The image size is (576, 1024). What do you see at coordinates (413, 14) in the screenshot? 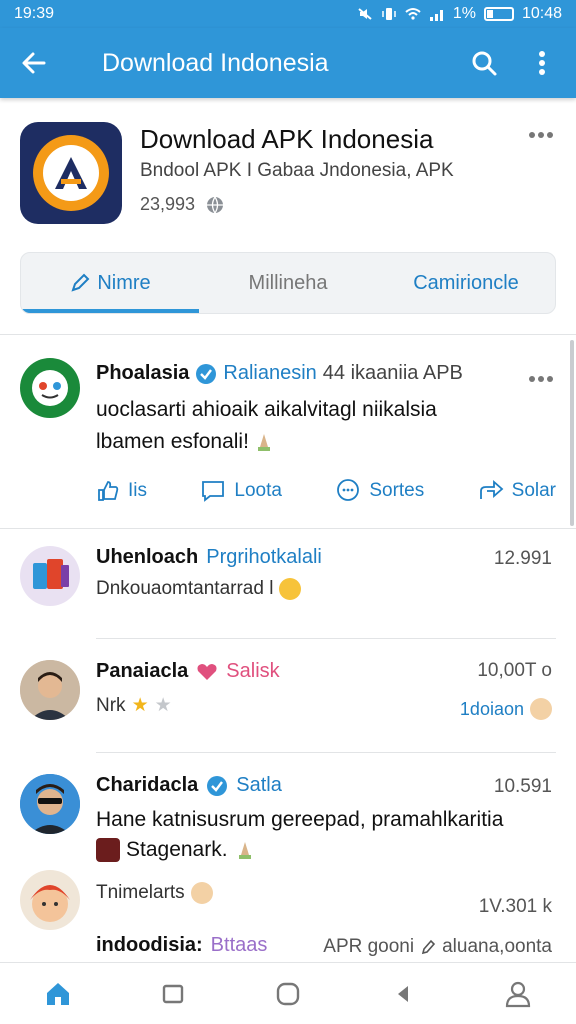
I see `wifi-icon` at bounding box center [413, 14].